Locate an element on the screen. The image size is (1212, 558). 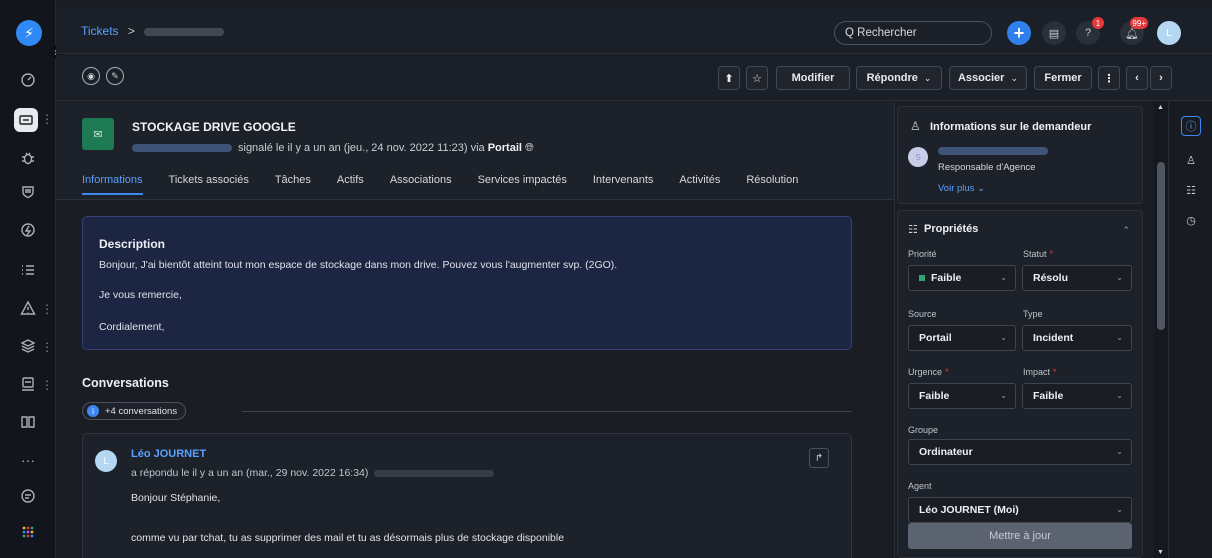
breadcrumb: Tickets > is located at coordinates (153, 31).